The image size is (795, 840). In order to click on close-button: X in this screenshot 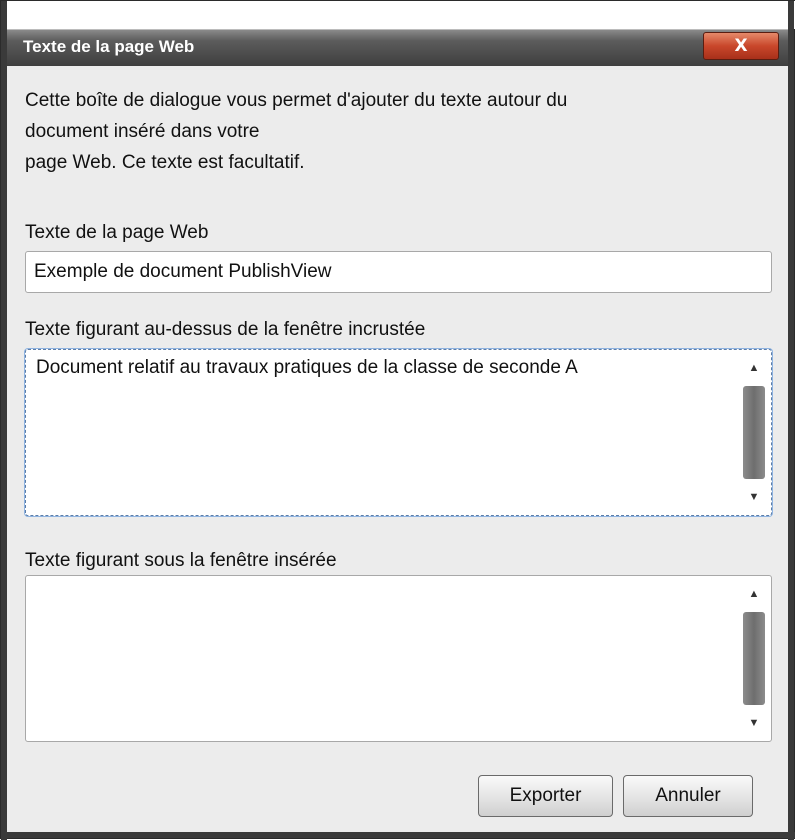, I will do `click(741, 46)`.